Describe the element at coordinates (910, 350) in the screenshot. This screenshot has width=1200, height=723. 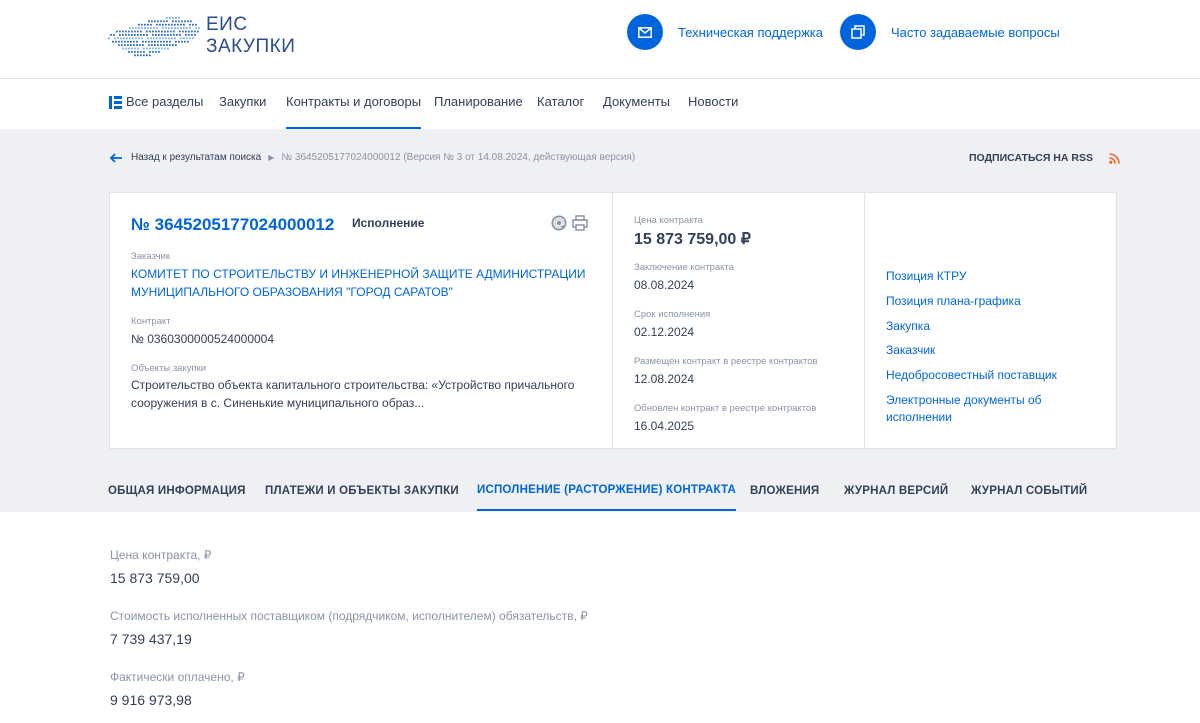
I see `link-customer: Заказчик` at that location.